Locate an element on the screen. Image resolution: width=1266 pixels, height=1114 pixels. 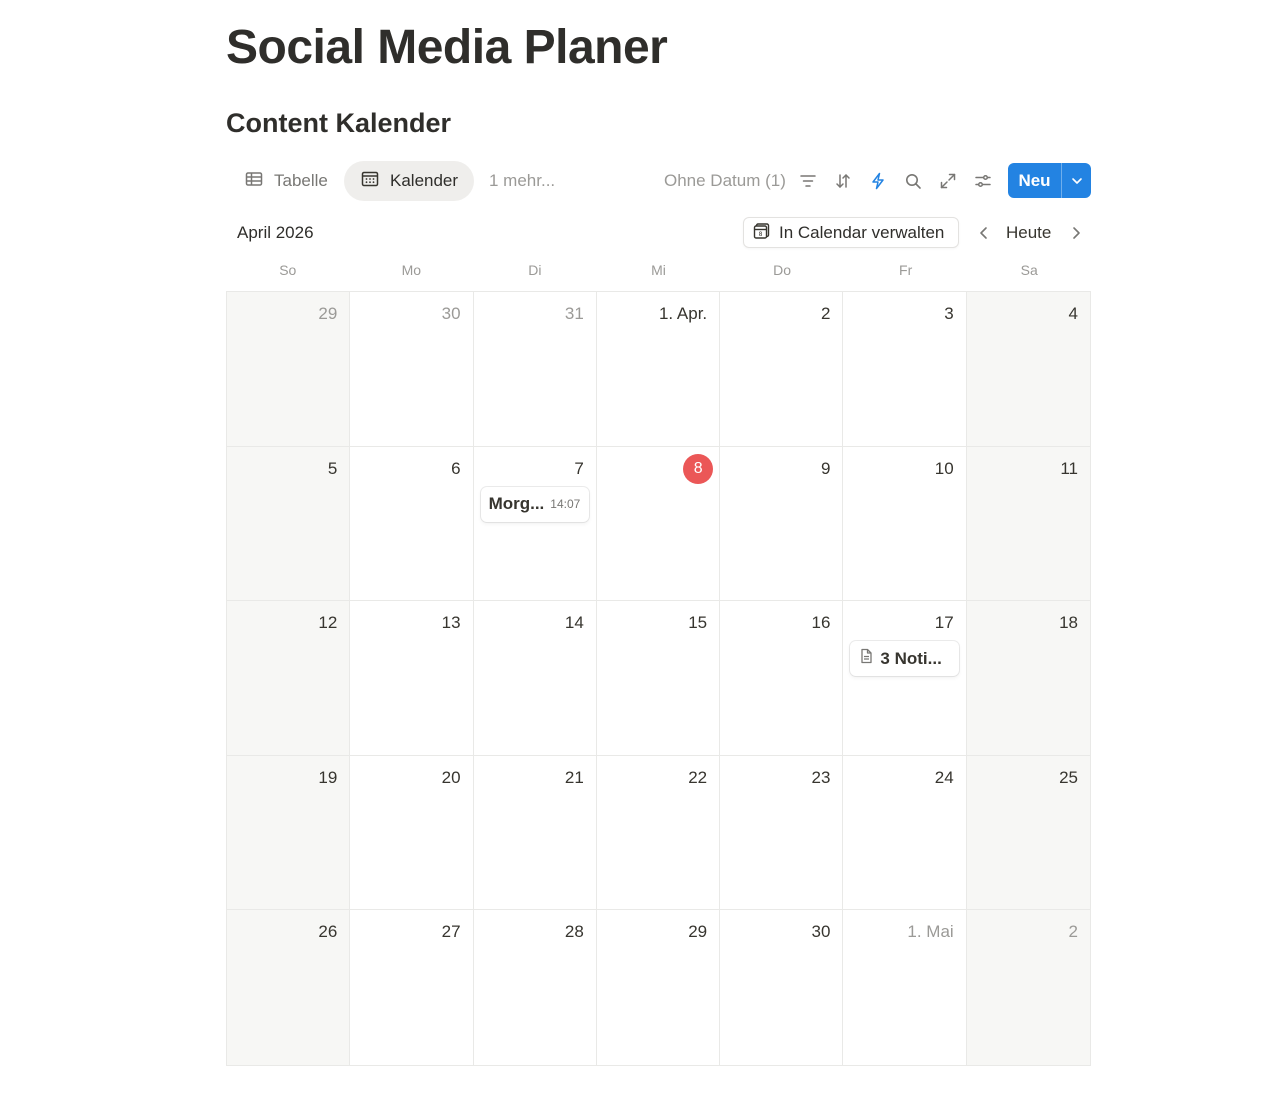
calendar-day-cell: 22 is located at coordinates (658, 833).